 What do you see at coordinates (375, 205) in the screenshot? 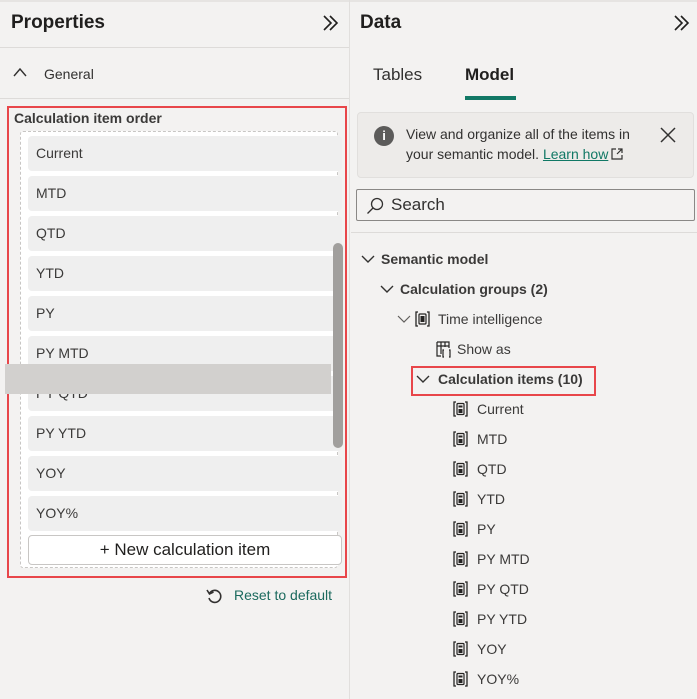
I see `search-icon` at bounding box center [375, 205].